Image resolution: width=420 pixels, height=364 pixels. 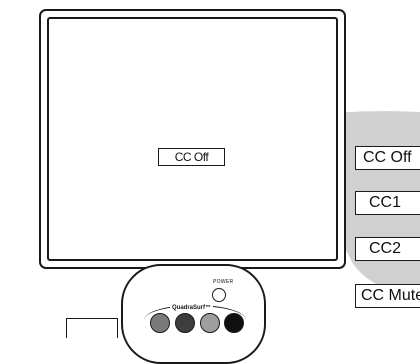 I want to click on cc-option-off: CC Off, so click(x=387, y=158).